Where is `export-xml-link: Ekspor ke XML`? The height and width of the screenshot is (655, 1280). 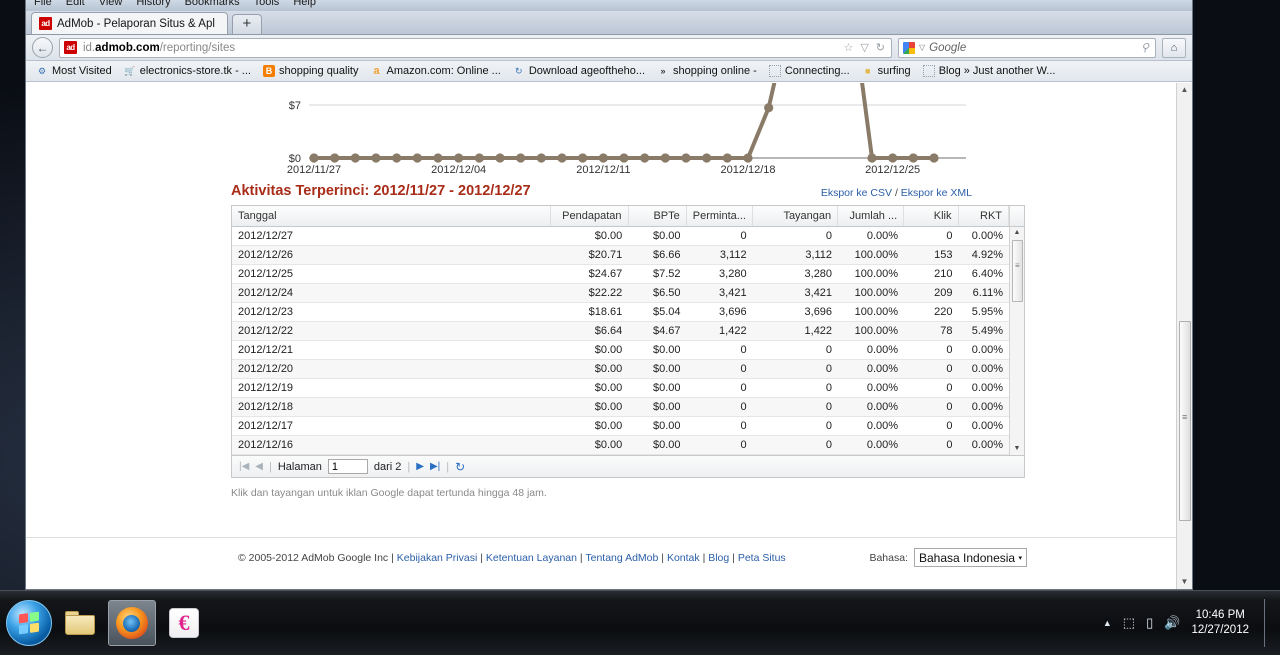
export-xml-link: Ekspor ke XML is located at coordinates (936, 193).